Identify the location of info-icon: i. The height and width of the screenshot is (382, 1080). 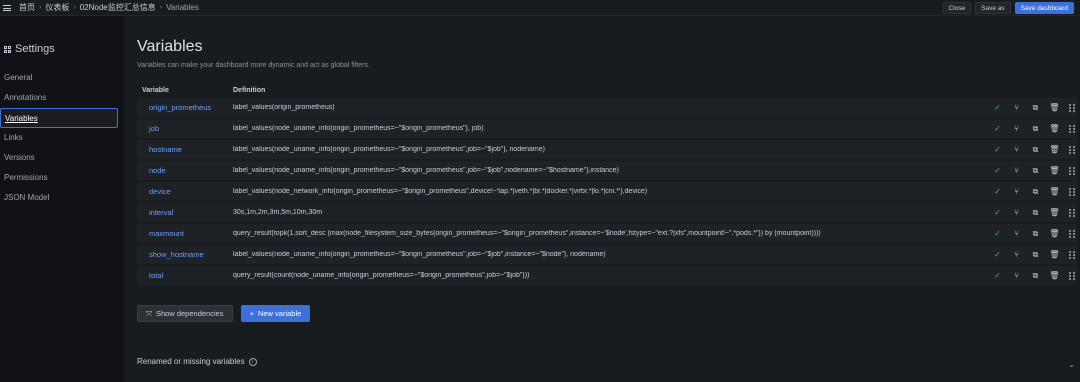
(252, 361).